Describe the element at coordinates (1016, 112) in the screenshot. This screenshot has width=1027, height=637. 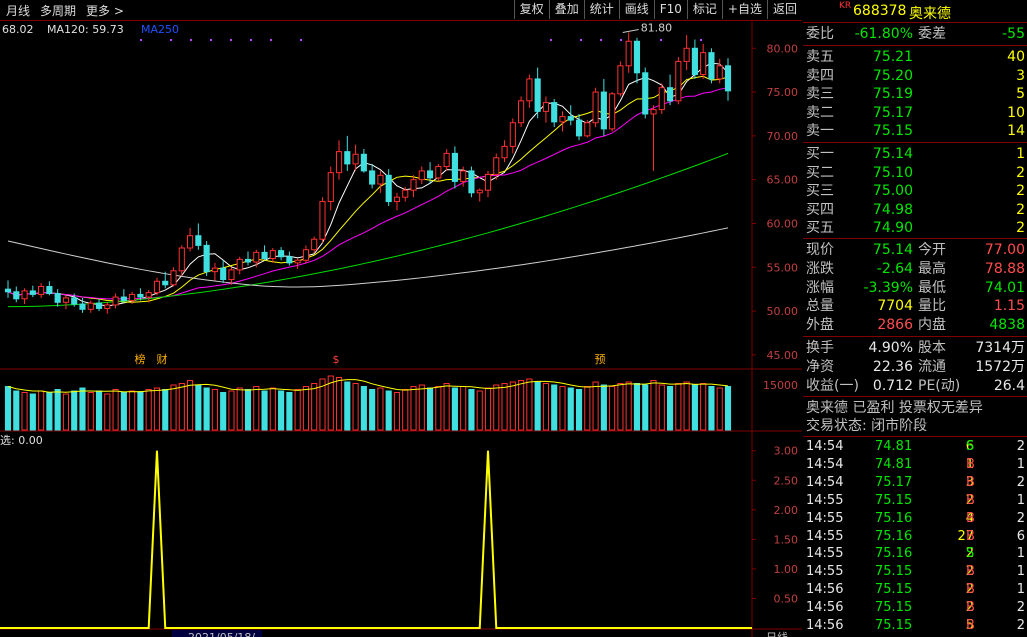
I see `sell-order-3-v2: 10` at that location.